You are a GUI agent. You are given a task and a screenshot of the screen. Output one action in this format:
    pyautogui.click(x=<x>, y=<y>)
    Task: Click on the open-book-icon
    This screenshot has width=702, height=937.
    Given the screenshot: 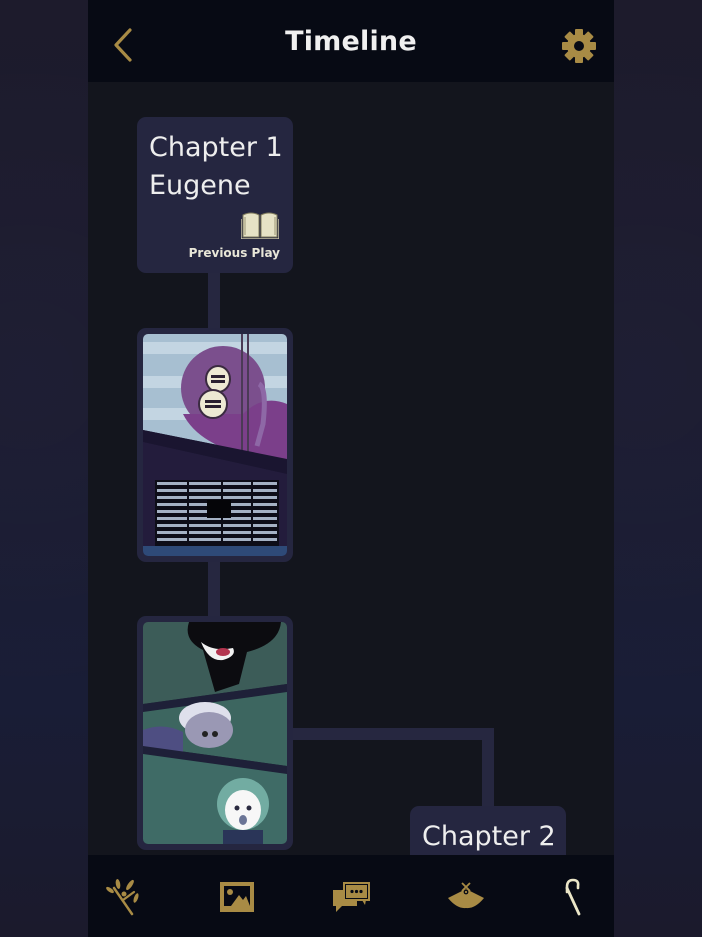 What is the action you would take?
    pyautogui.click(x=260, y=225)
    